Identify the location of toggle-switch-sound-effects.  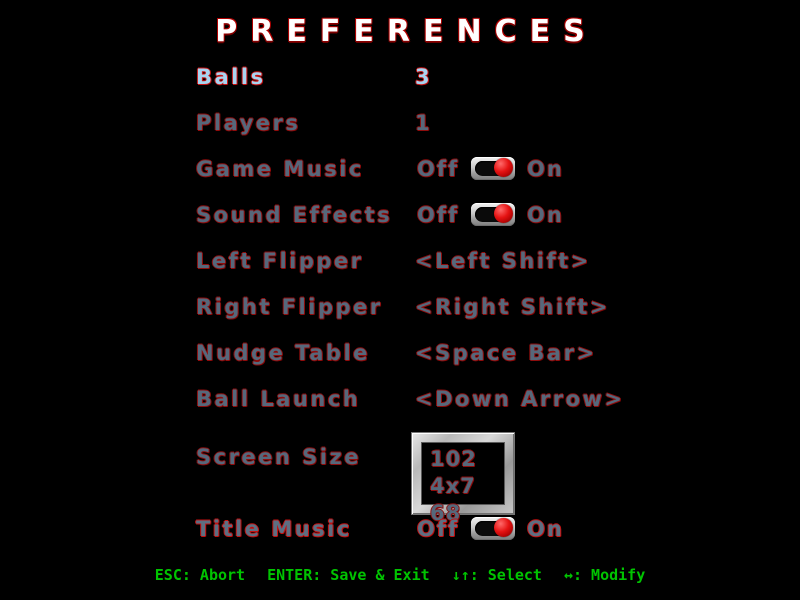
(493, 214).